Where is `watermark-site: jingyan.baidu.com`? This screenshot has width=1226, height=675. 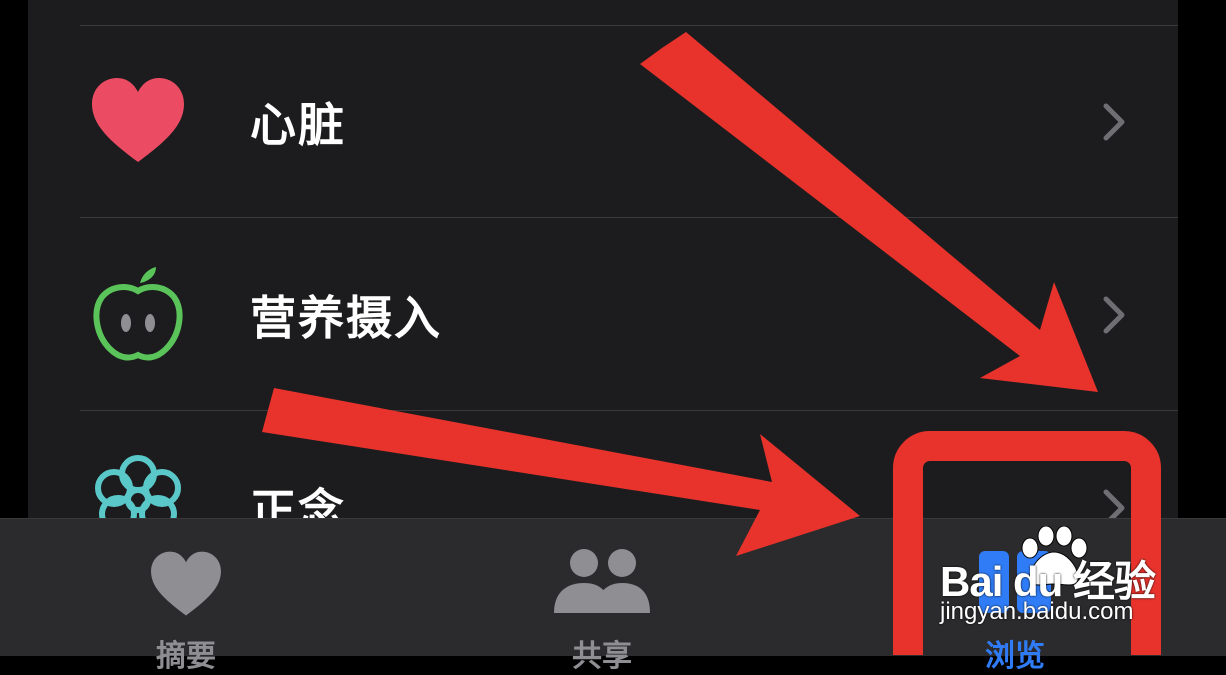 watermark-site: jingyan.baidu.com is located at coordinates (1037, 611).